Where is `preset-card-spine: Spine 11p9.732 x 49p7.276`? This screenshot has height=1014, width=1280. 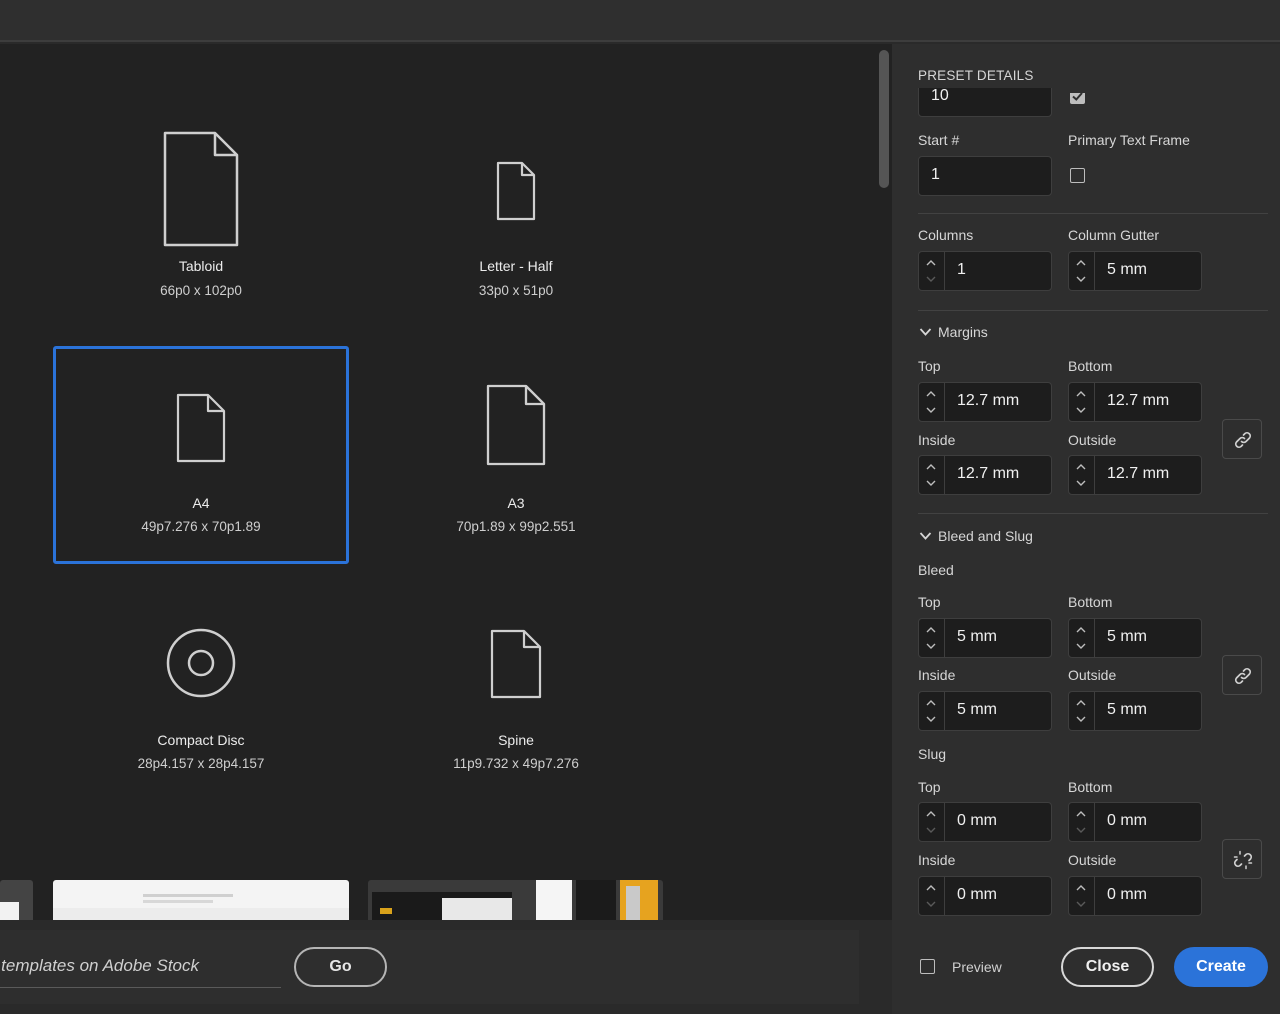 preset-card-spine: Spine 11p9.732 x 49p7.276 is located at coordinates (516, 692).